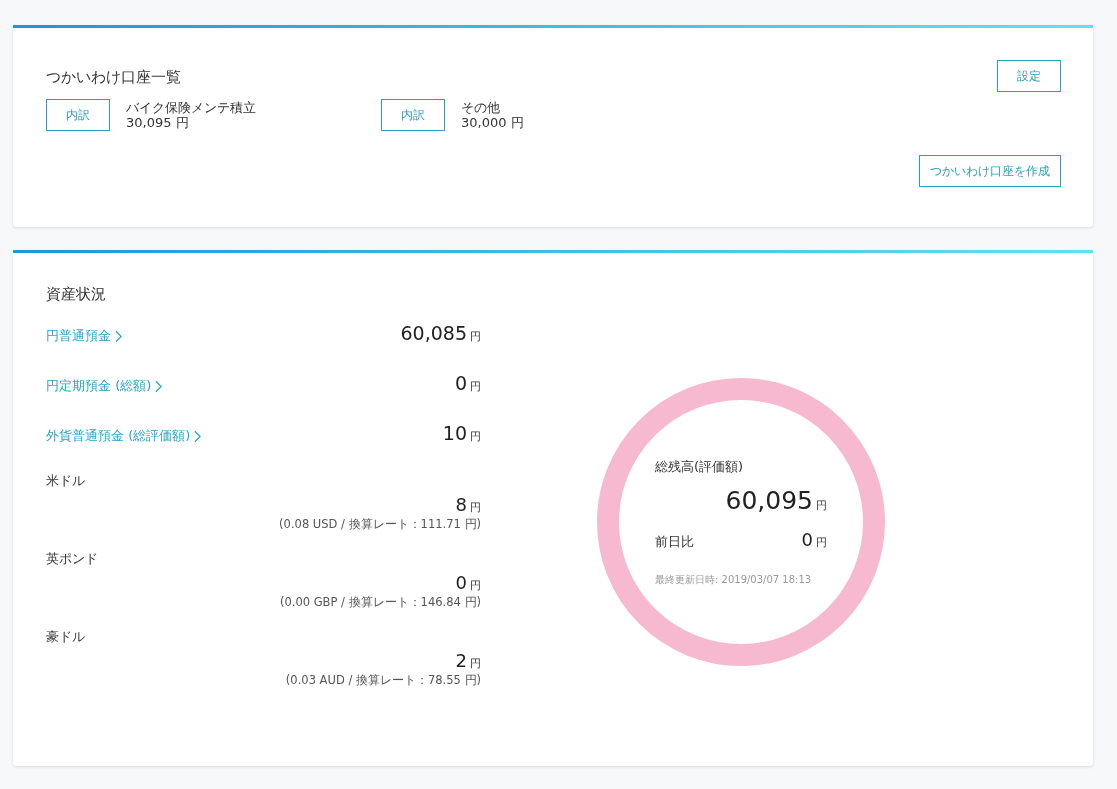 The width and height of the screenshot is (1117, 789). What do you see at coordinates (734, 579) in the screenshot?
I see `last-updated: 最終更新日時: 2019/03/07 18:13` at bounding box center [734, 579].